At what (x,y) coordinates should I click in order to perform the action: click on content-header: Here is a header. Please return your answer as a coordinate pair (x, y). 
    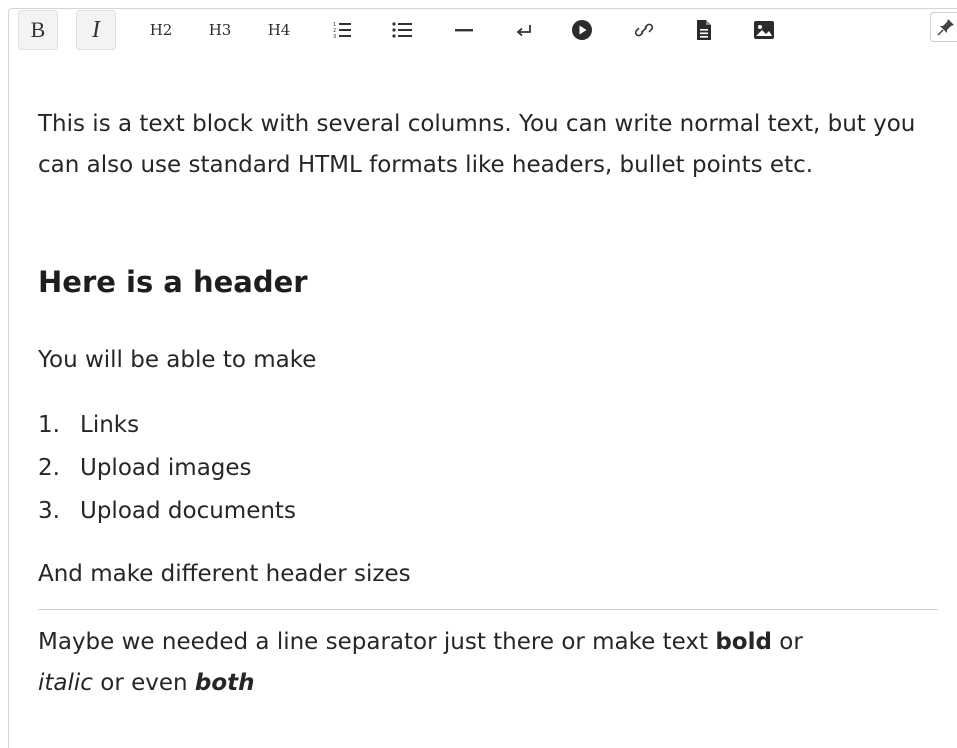
    Looking at the image, I should click on (173, 282).